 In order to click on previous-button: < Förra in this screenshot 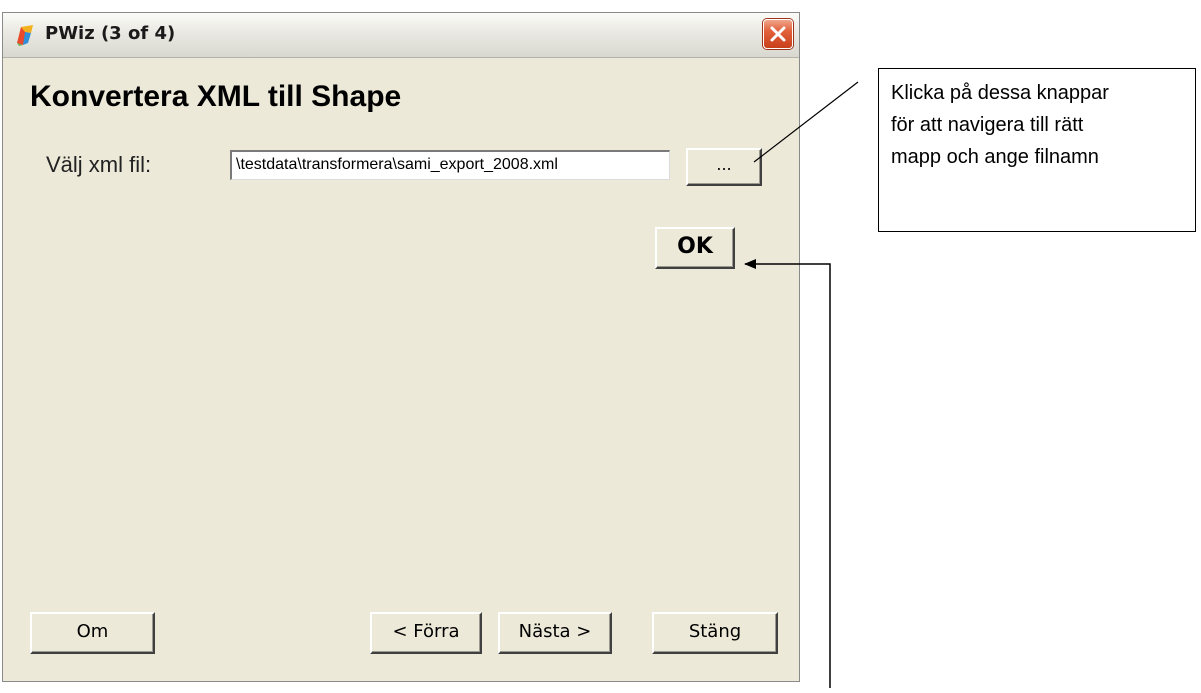, I will do `click(426, 633)`.